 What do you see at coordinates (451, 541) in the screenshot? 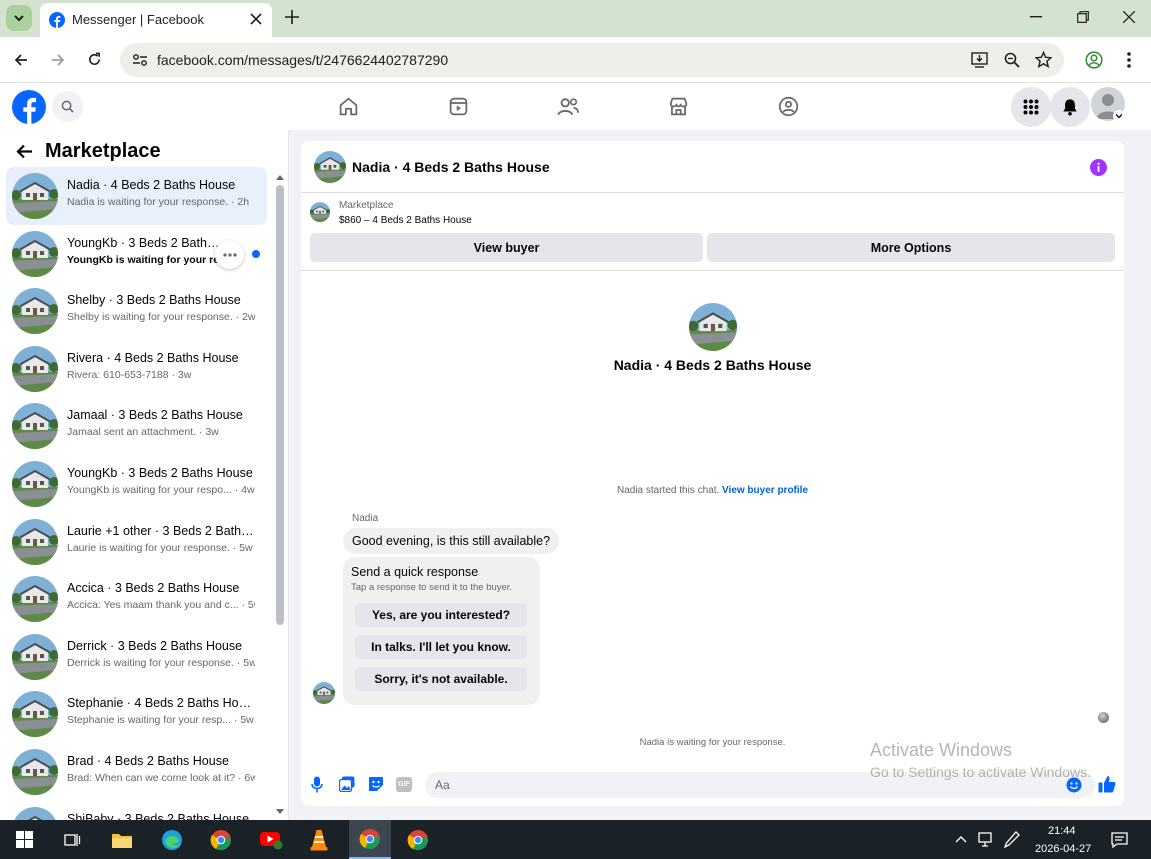
I see `message-bubble: Good evening, is this still available?` at bounding box center [451, 541].